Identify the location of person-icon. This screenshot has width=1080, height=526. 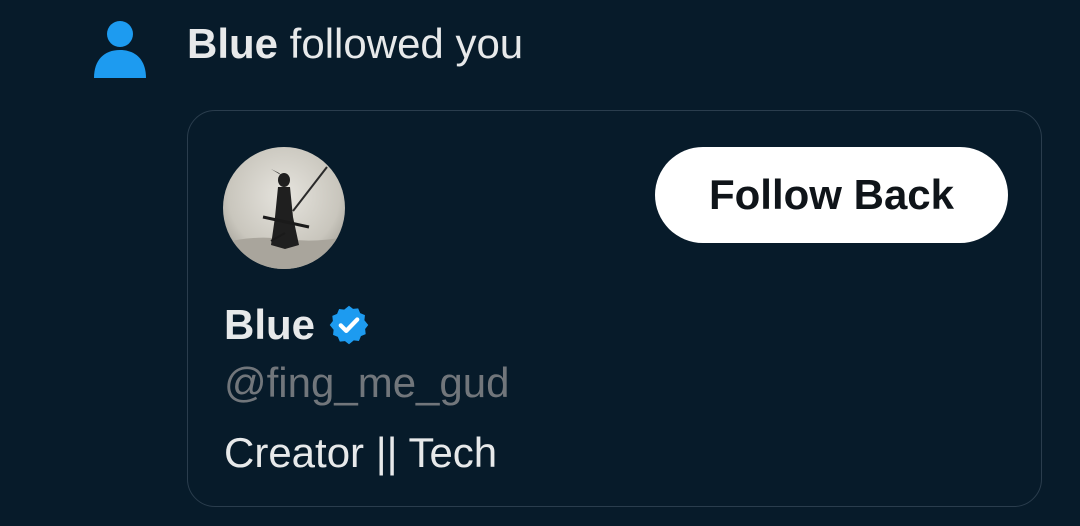
(120, 49).